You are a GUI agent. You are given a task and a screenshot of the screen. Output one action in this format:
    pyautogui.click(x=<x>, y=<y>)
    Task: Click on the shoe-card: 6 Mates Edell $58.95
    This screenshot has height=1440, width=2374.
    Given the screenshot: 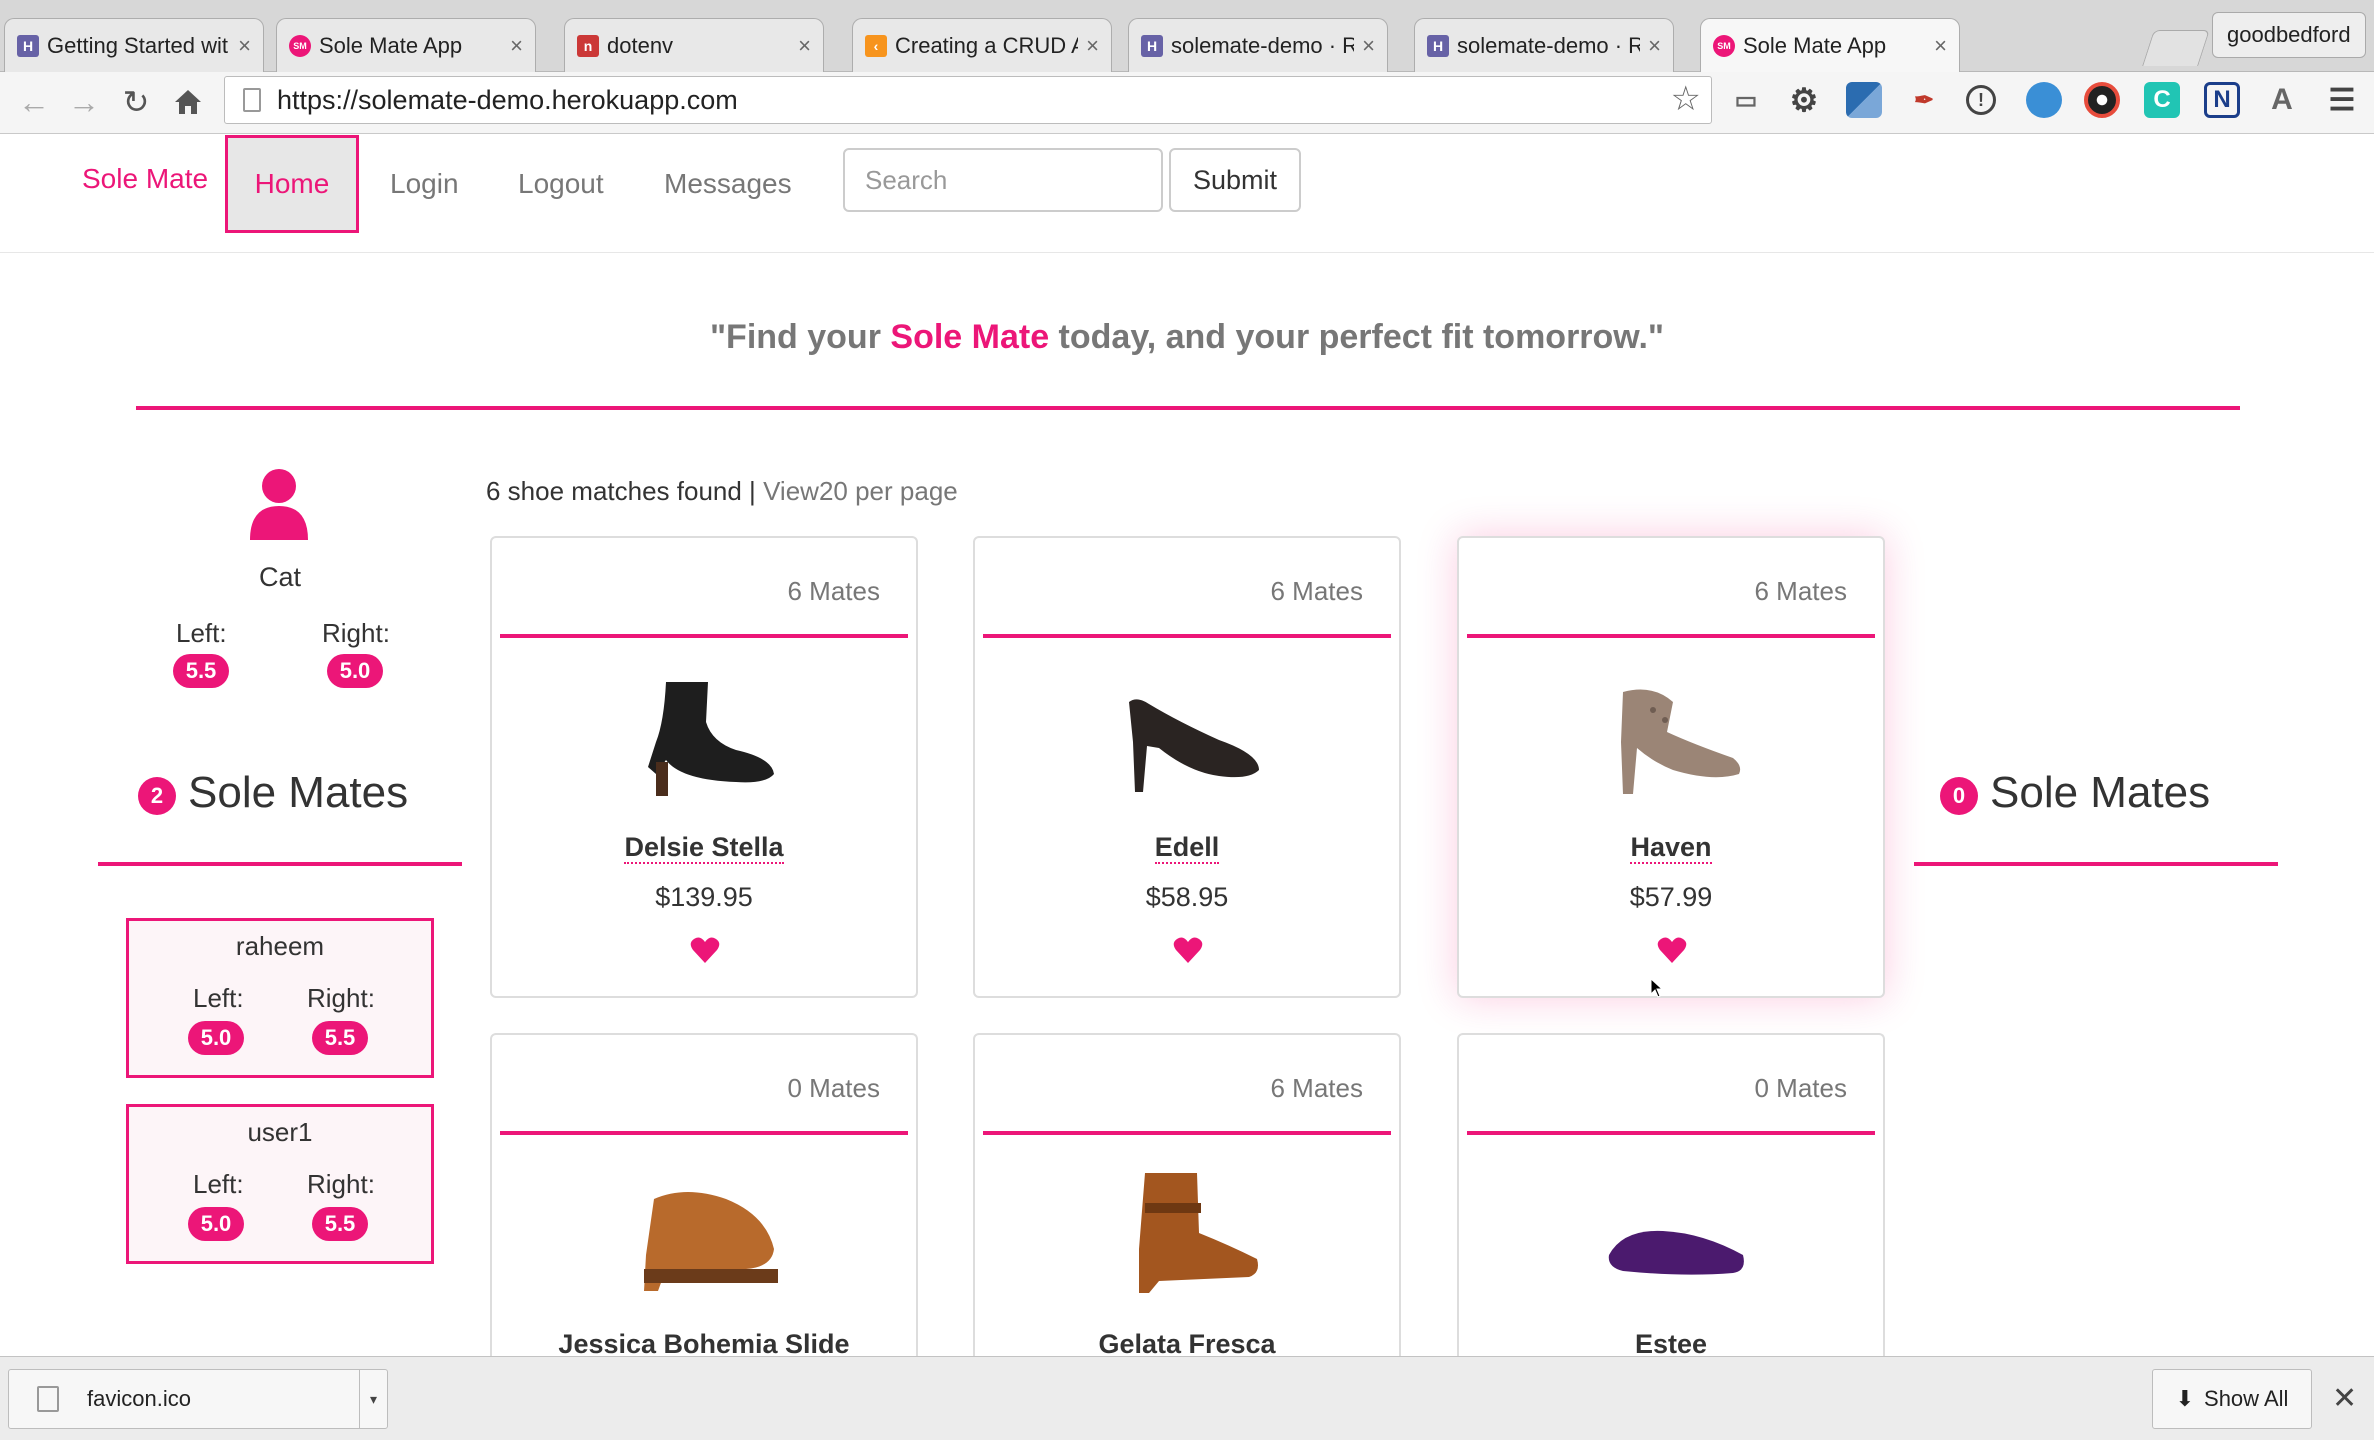 What is the action you would take?
    pyautogui.click(x=1187, y=767)
    